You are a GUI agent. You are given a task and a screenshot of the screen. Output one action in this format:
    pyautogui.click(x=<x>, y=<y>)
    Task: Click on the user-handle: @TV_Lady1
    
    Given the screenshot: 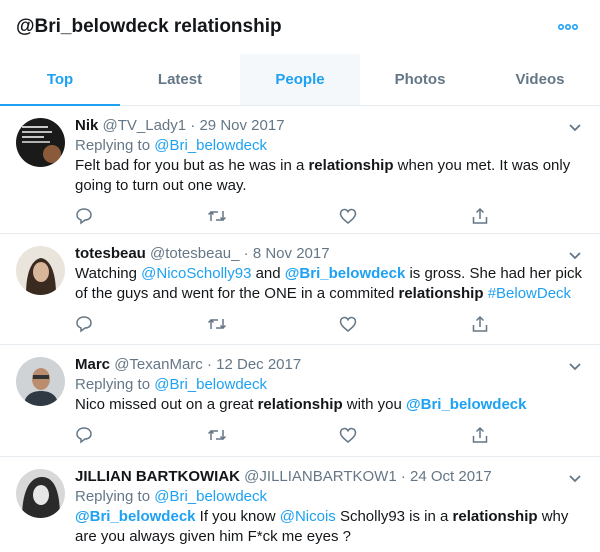 What is the action you would take?
    pyautogui.click(x=145, y=125)
    